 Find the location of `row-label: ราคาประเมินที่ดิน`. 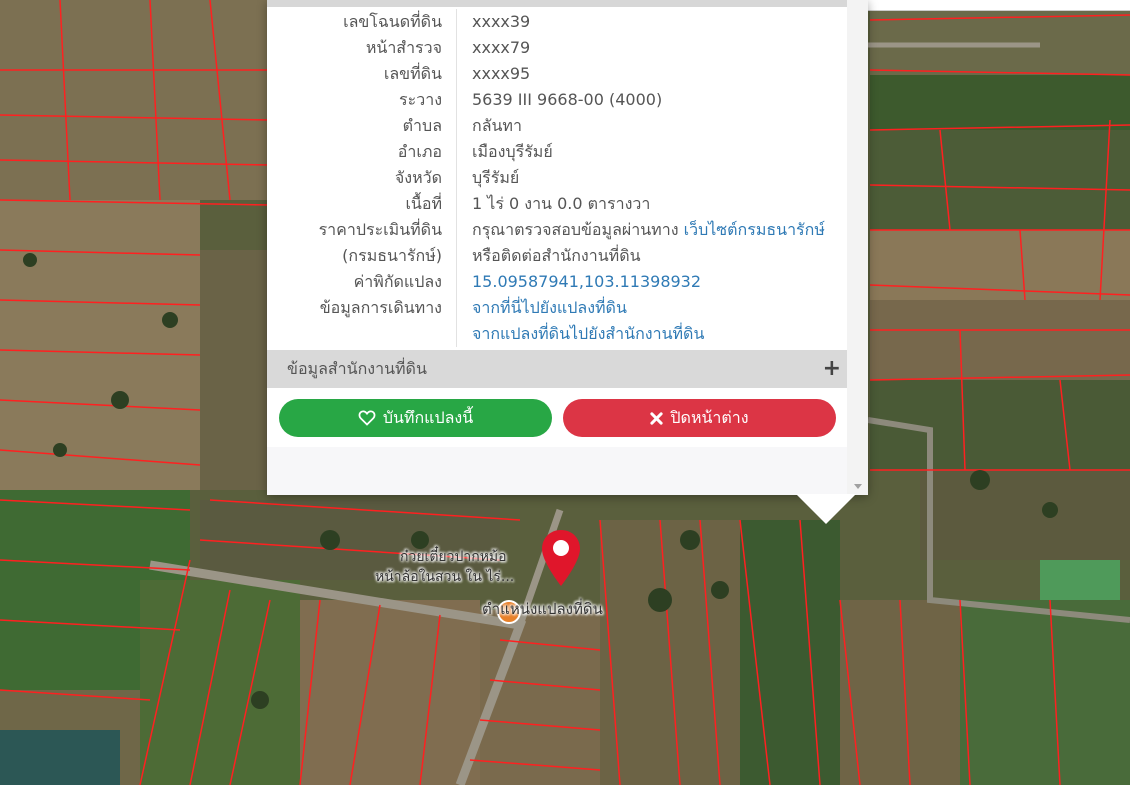

row-label: ราคาประเมินที่ดิน is located at coordinates (362, 230).